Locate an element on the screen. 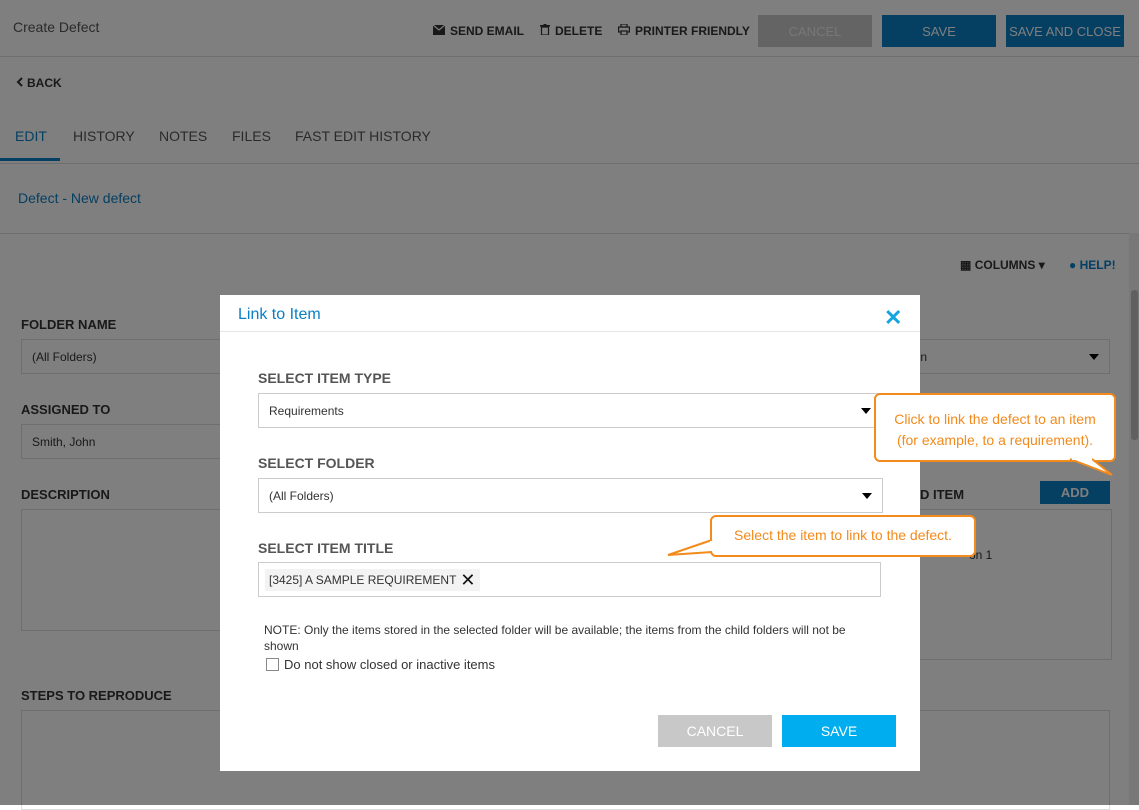 Image resolution: width=1139 pixels, height=810 pixels. folder-label: SELECT FOLDER is located at coordinates (316, 463).